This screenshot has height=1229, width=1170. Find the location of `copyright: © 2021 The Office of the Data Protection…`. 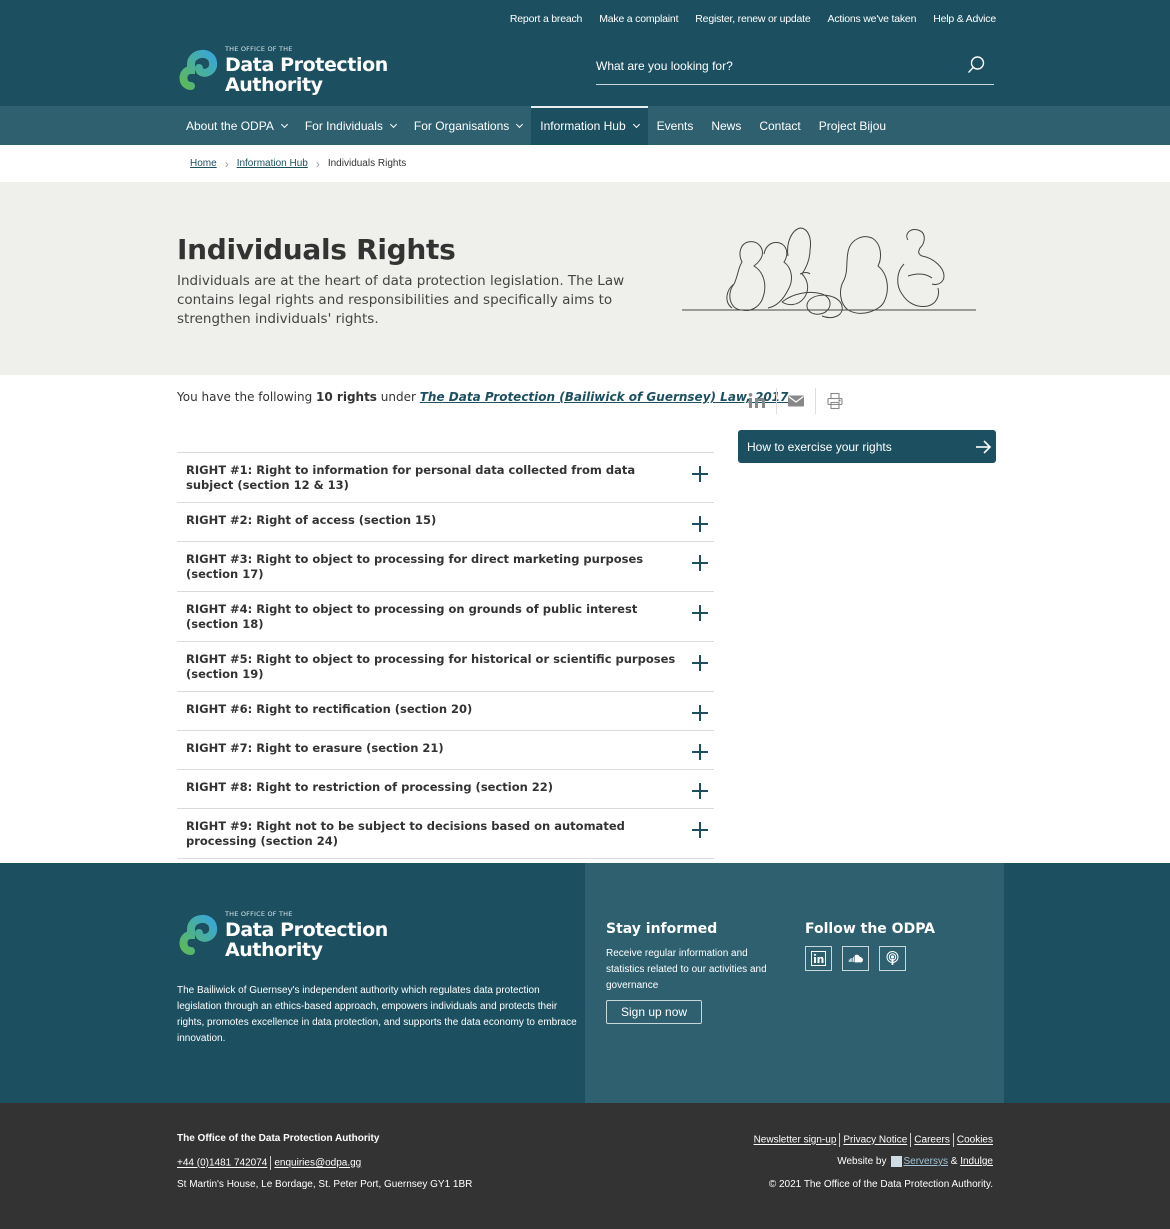

copyright: © 2021 The Office of the Data Protection… is located at coordinates (880, 1184).